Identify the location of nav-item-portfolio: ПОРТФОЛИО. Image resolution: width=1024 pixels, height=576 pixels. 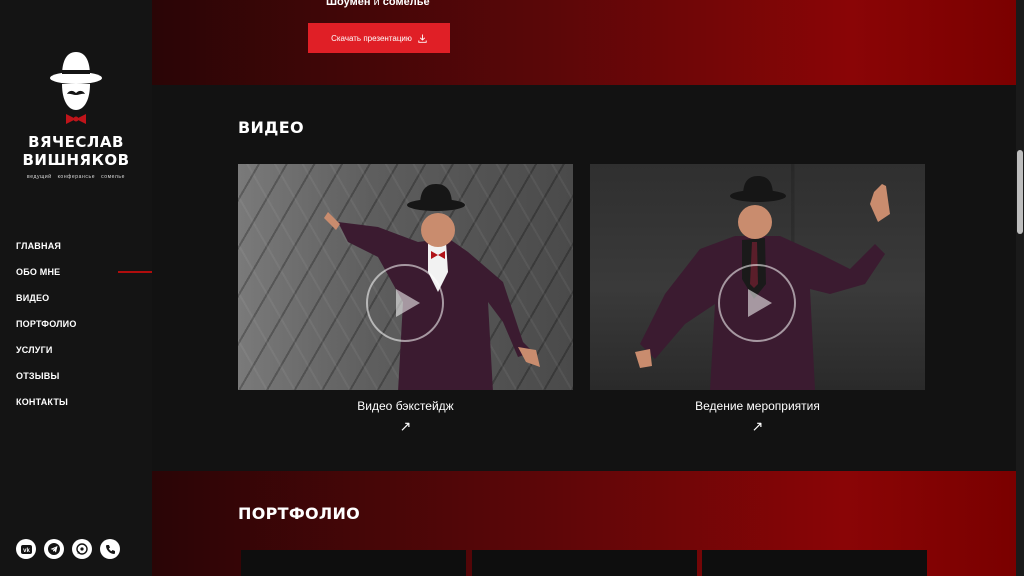
(46, 329).